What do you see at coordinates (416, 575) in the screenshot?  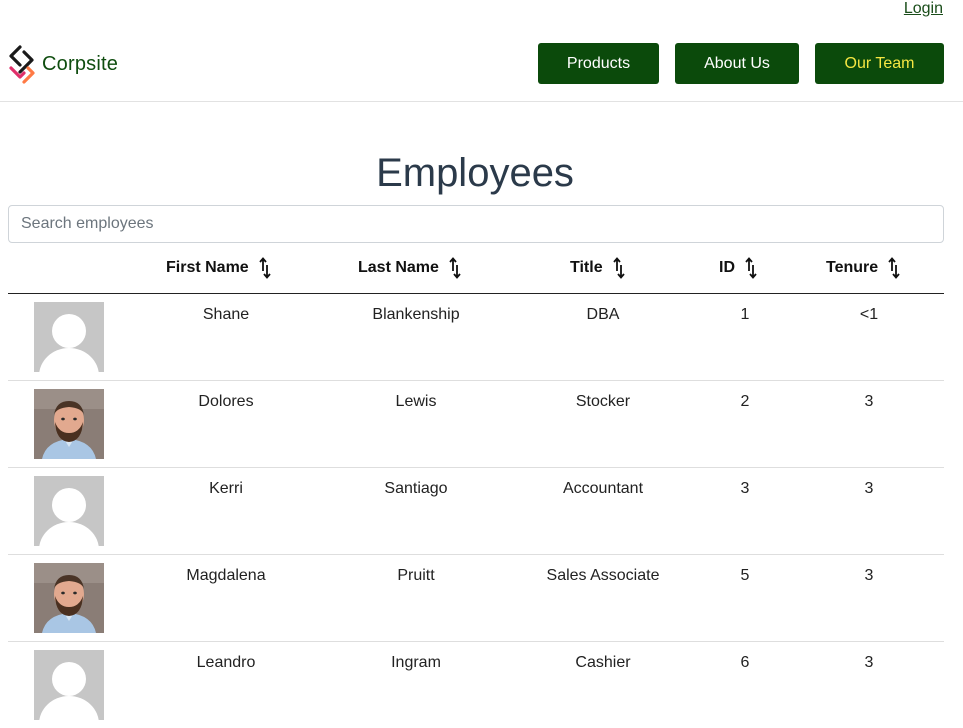 I see `last-name-cell: Pruitt` at bounding box center [416, 575].